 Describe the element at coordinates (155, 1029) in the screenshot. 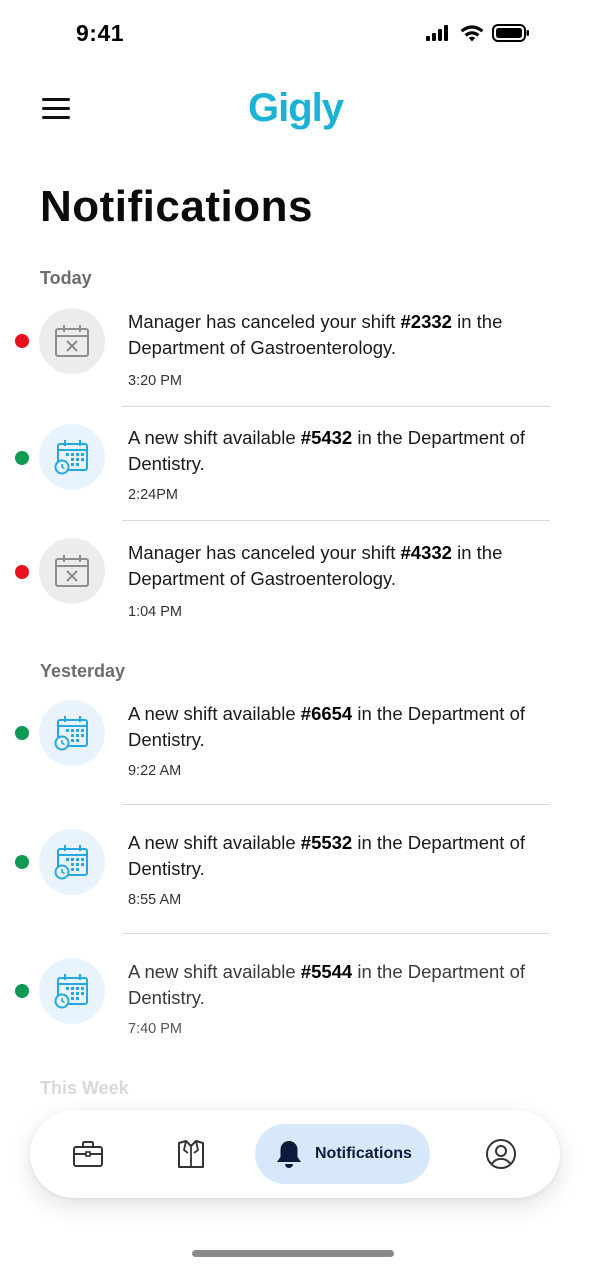

I see `notification-time: 7:40 PM` at that location.